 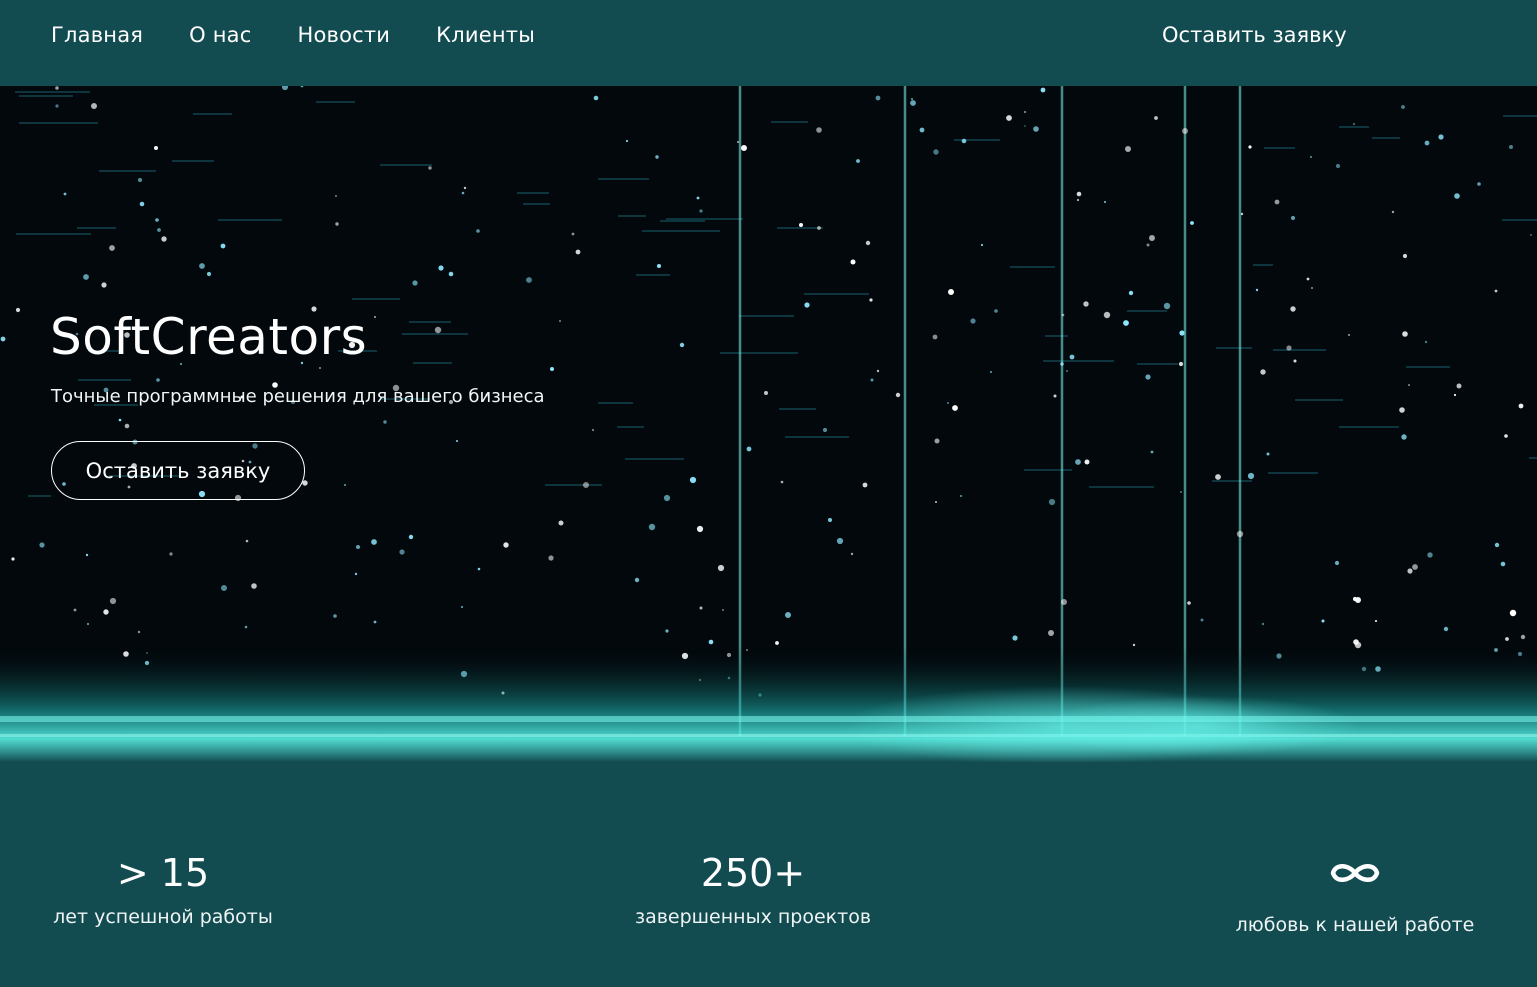 What do you see at coordinates (163, 873) in the screenshot?
I see `stat-value: > 15` at bounding box center [163, 873].